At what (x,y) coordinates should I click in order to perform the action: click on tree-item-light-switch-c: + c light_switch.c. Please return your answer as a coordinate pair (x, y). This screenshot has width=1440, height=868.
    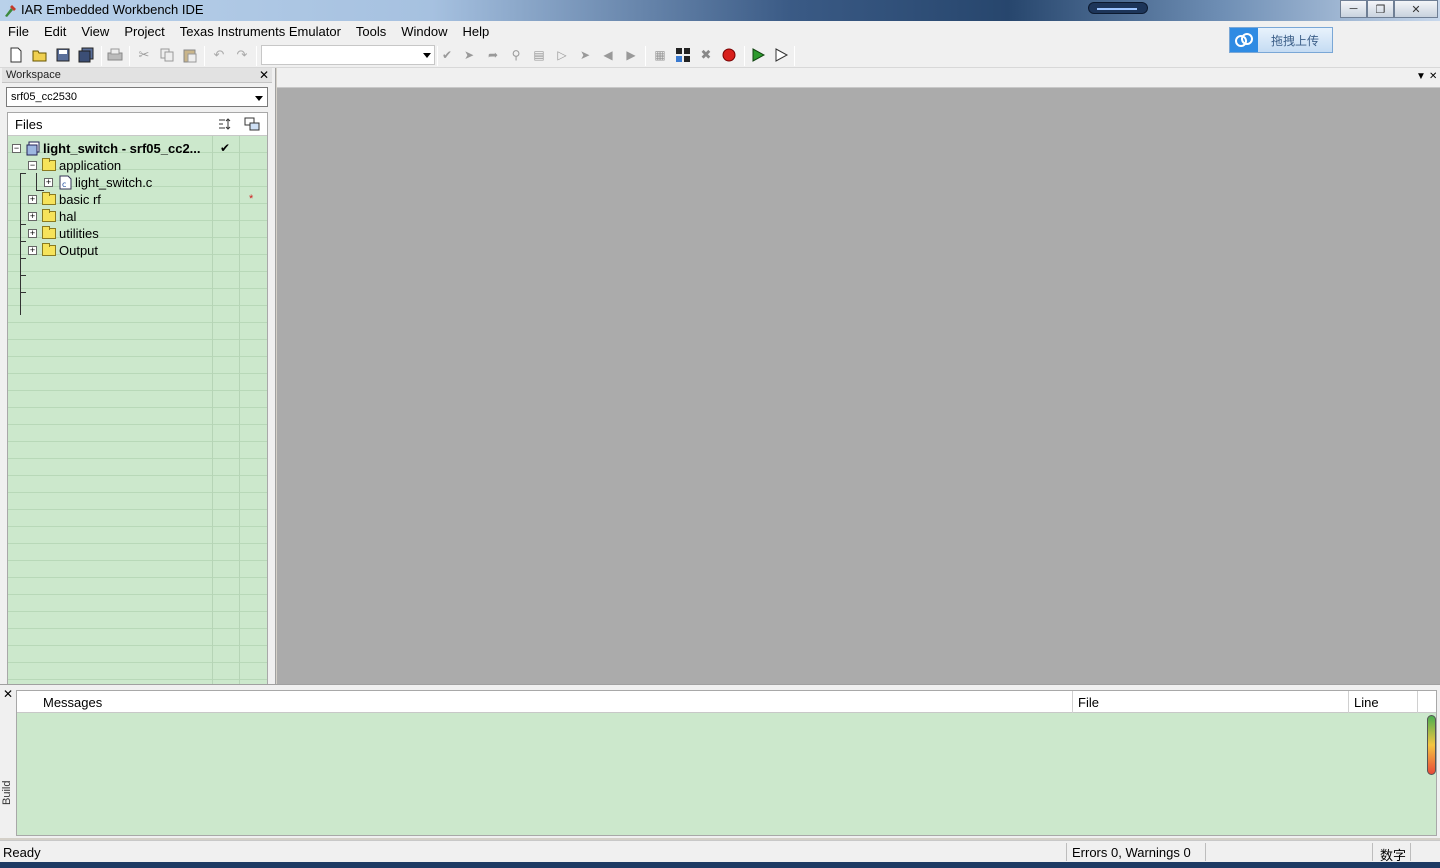
    Looking at the image, I should click on (110, 182).